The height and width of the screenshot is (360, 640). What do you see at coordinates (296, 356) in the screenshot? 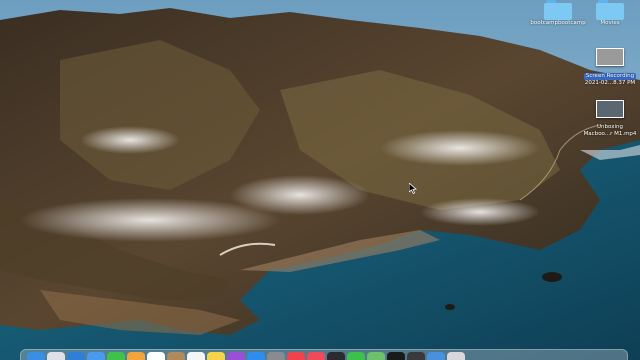
I see `dock-news-icon` at bounding box center [296, 356].